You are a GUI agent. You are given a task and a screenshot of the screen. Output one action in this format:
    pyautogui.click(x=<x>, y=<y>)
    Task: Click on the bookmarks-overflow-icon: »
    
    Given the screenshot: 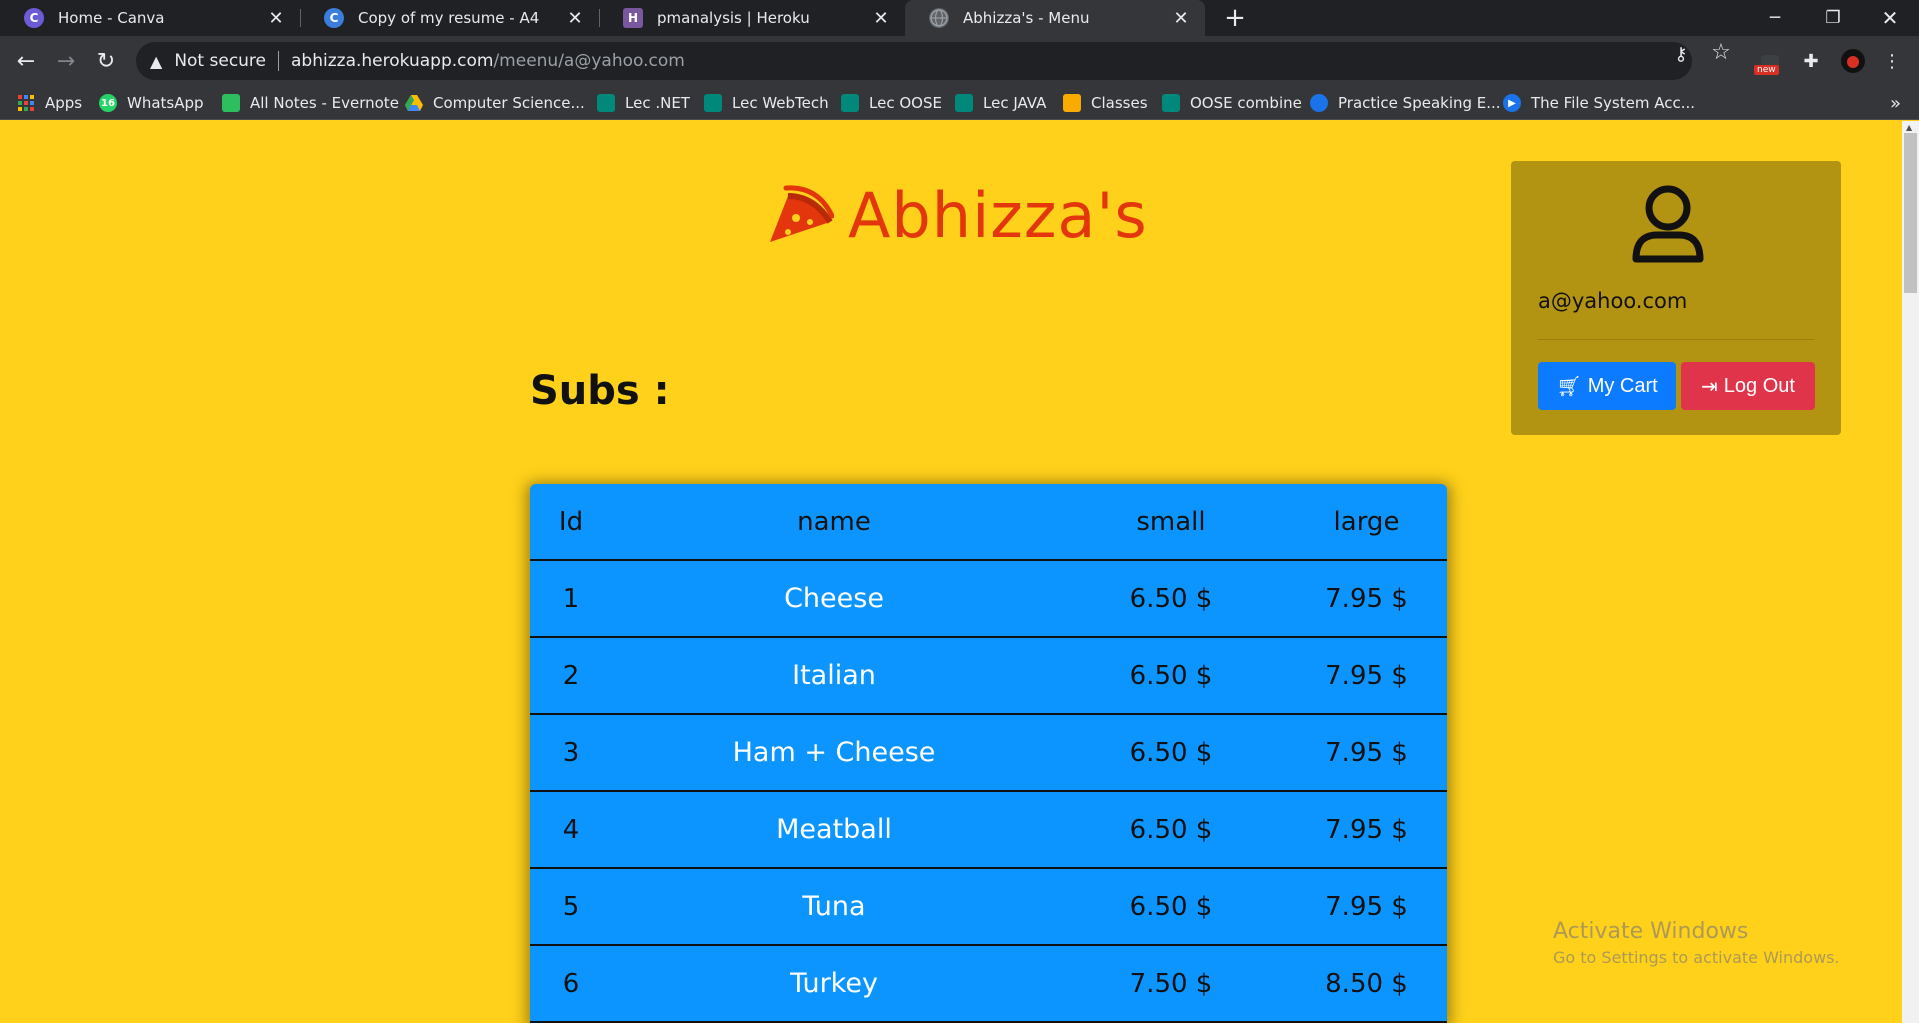 What is the action you would take?
    pyautogui.click(x=1895, y=103)
    